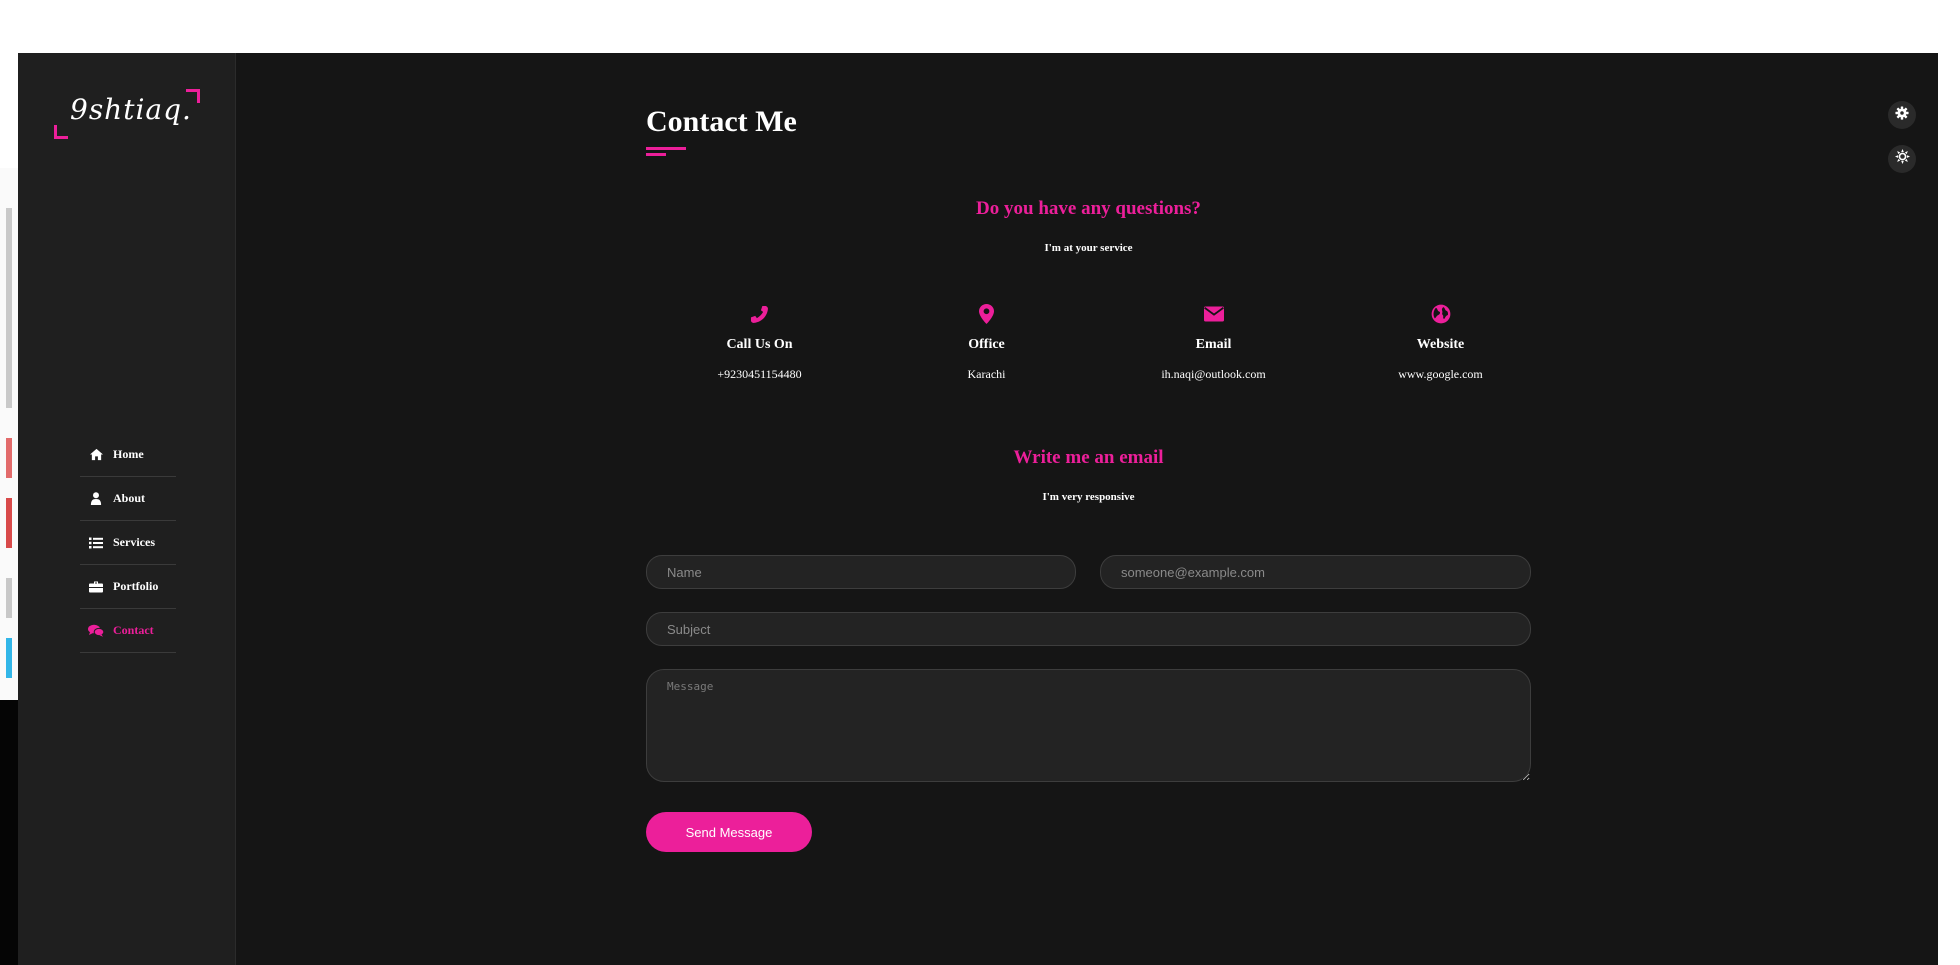 This screenshot has width=1960, height=965. Describe the element at coordinates (1440, 314) in the screenshot. I see `globe-icon` at that location.